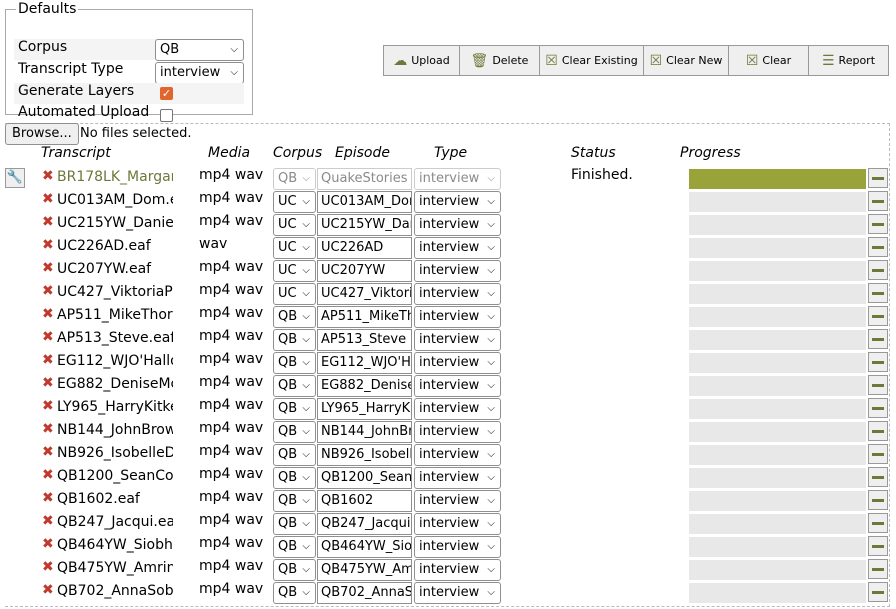 This screenshot has height=609, width=896. Describe the element at coordinates (592, 60) in the screenshot. I see `clear-existing-button: ☒ Clear Existing` at that location.